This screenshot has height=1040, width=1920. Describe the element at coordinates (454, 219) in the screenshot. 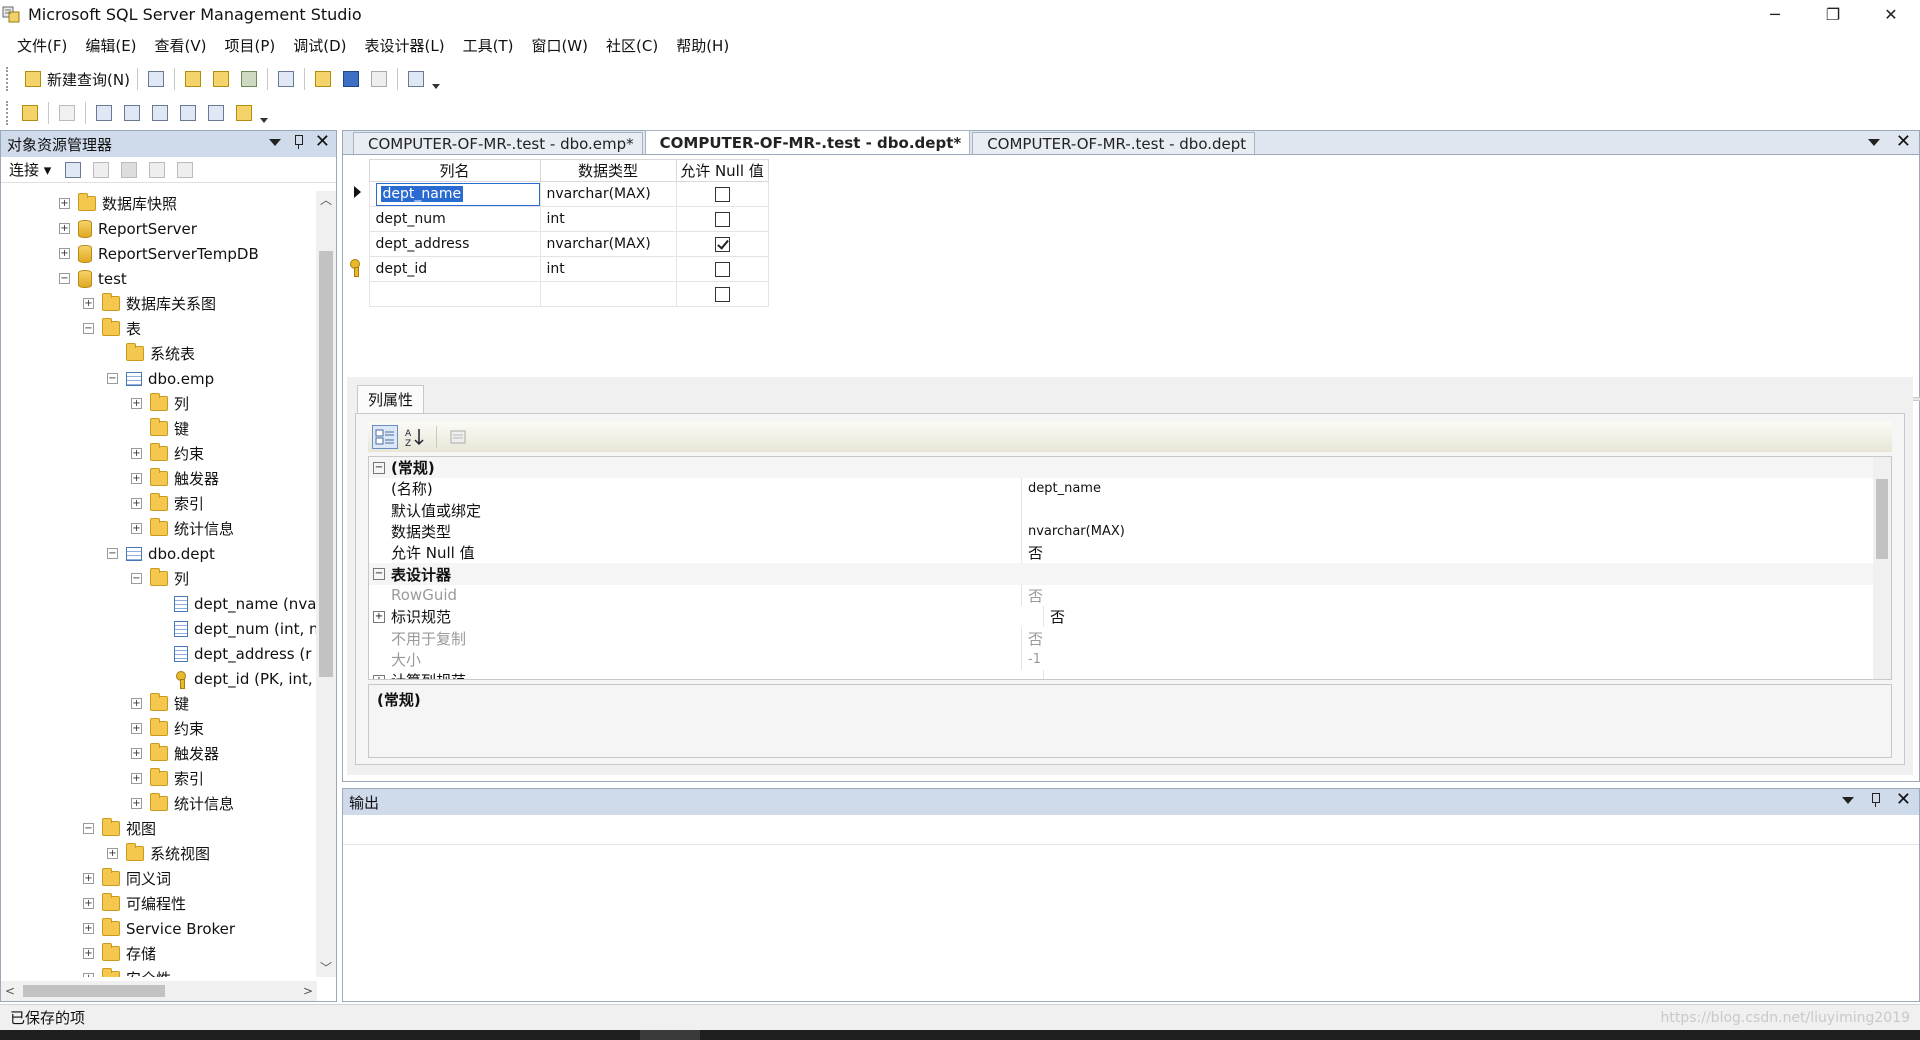

I see `column-name-cell: dept_num` at that location.